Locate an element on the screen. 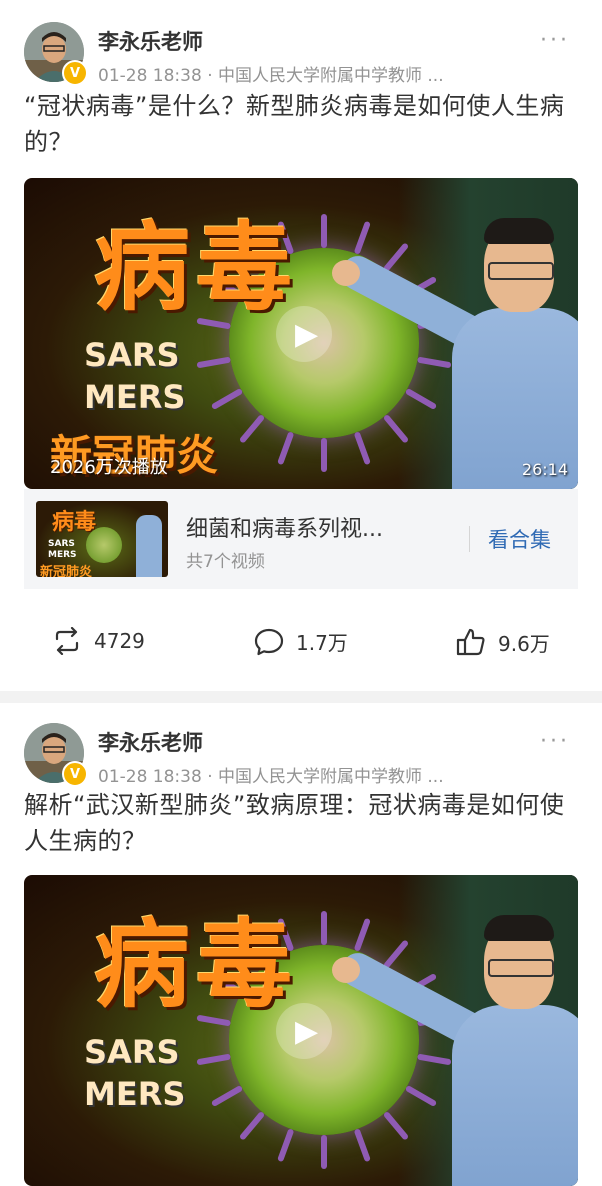 This screenshot has width=602, height=1186. collection-thumb-tag: MERS is located at coordinates (62, 555).